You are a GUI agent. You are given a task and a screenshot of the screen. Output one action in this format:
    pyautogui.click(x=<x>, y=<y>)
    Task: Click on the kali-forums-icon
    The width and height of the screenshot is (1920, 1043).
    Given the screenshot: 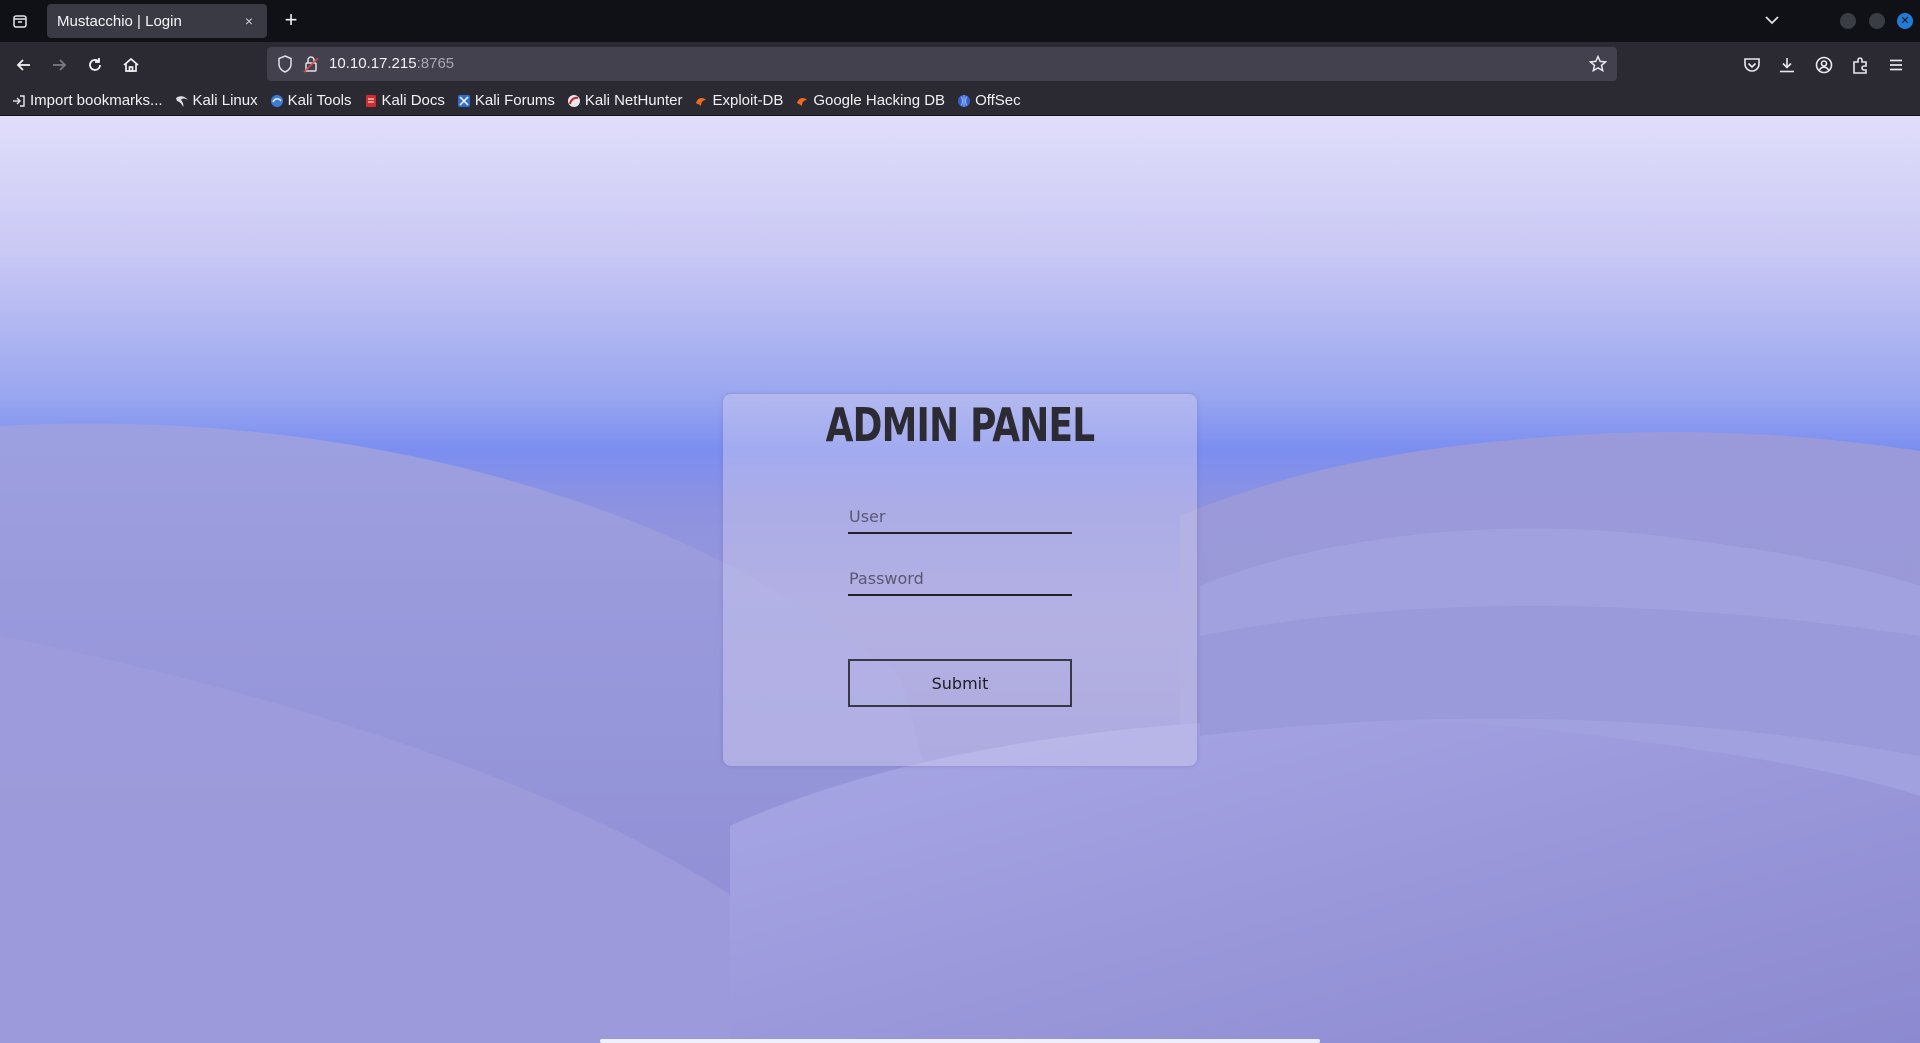 What is the action you would take?
    pyautogui.click(x=464, y=101)
    